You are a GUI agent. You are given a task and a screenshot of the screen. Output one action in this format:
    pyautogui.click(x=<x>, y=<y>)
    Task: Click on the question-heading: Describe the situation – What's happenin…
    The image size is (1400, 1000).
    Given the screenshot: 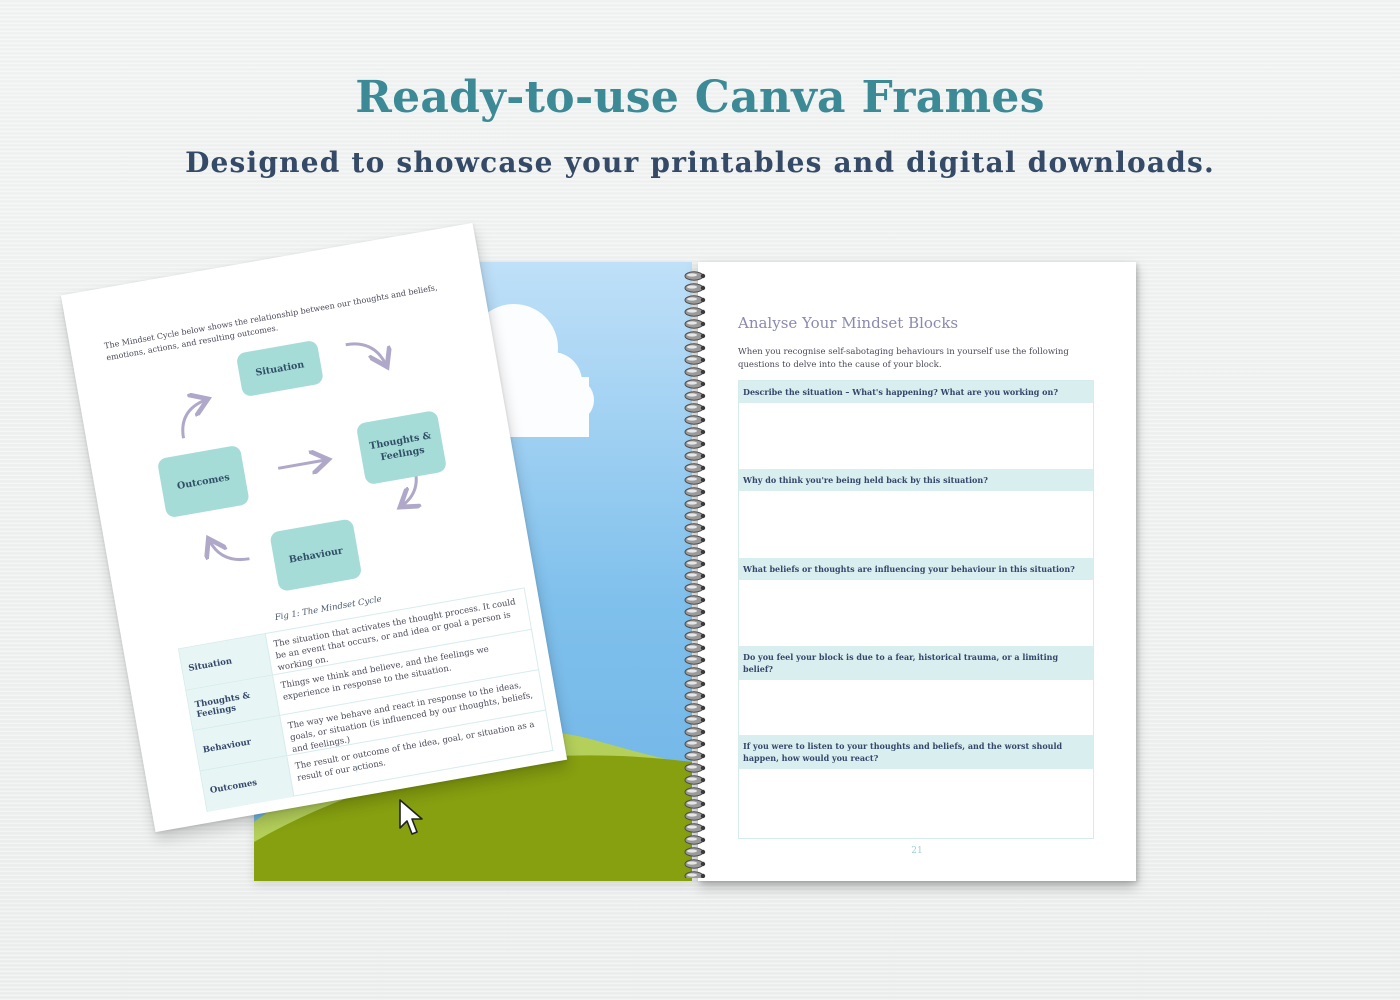 What is the action you would take?
    pyautogui.click(x=916, y=392)
    